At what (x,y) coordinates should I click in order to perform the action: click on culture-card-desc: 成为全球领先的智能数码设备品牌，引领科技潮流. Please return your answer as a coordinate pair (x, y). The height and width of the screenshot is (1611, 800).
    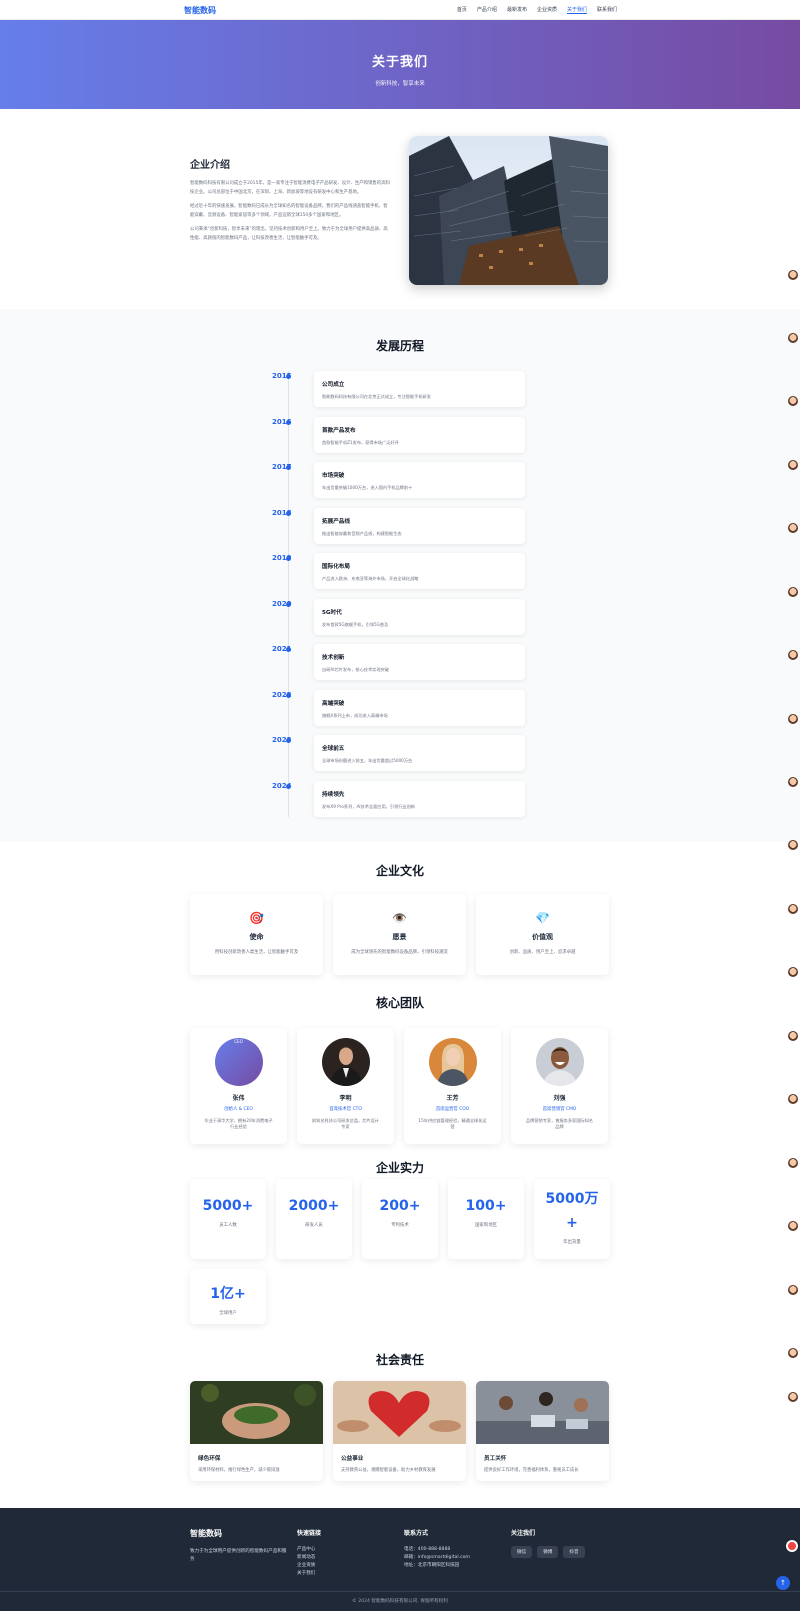
    Looking at the image, I should click on (399, 952).